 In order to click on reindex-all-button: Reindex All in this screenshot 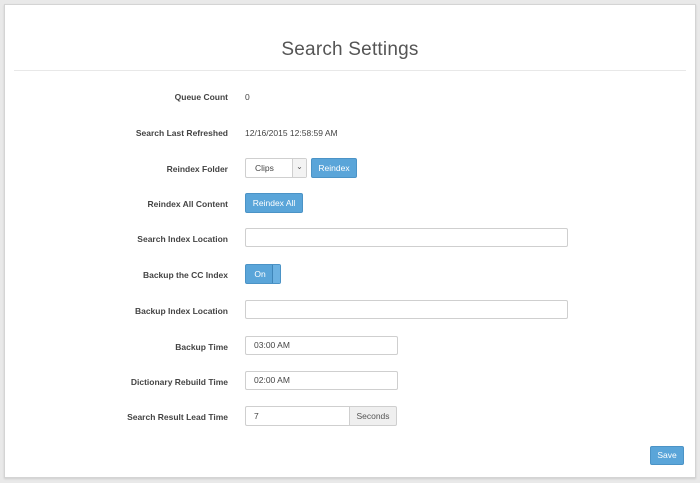, I will do `click(274, 203)`.